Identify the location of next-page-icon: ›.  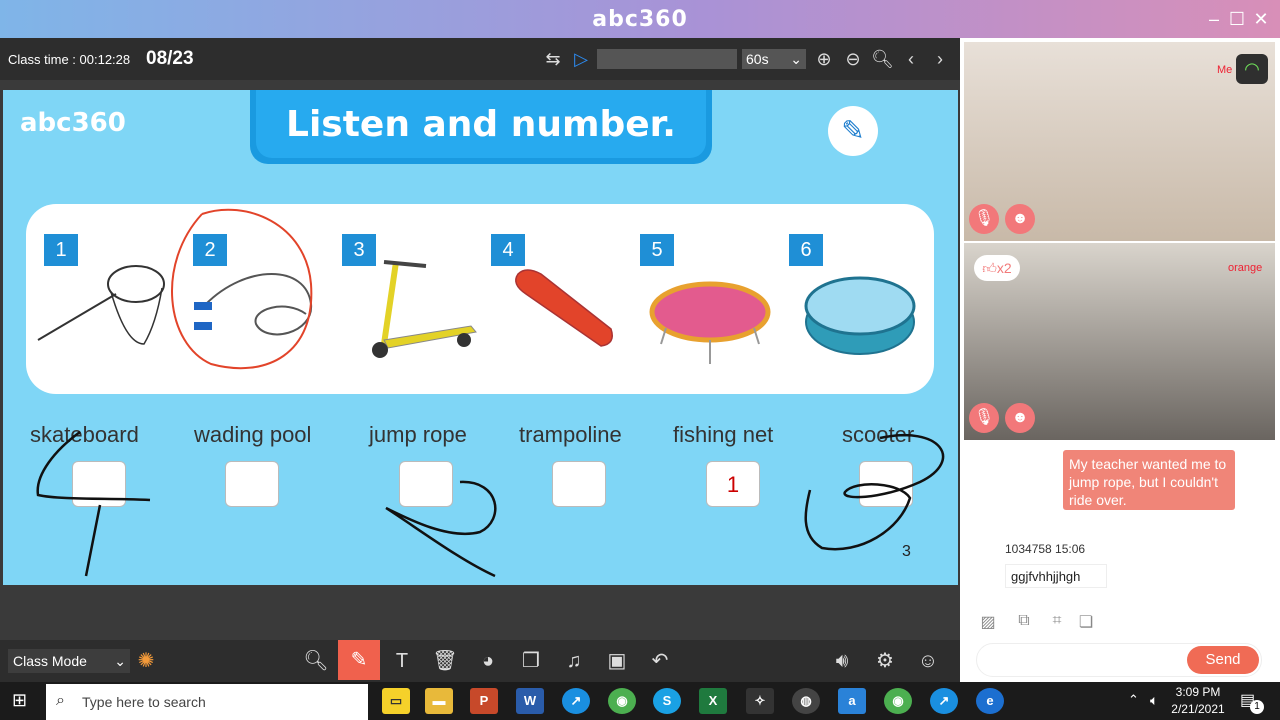
(940, 59).